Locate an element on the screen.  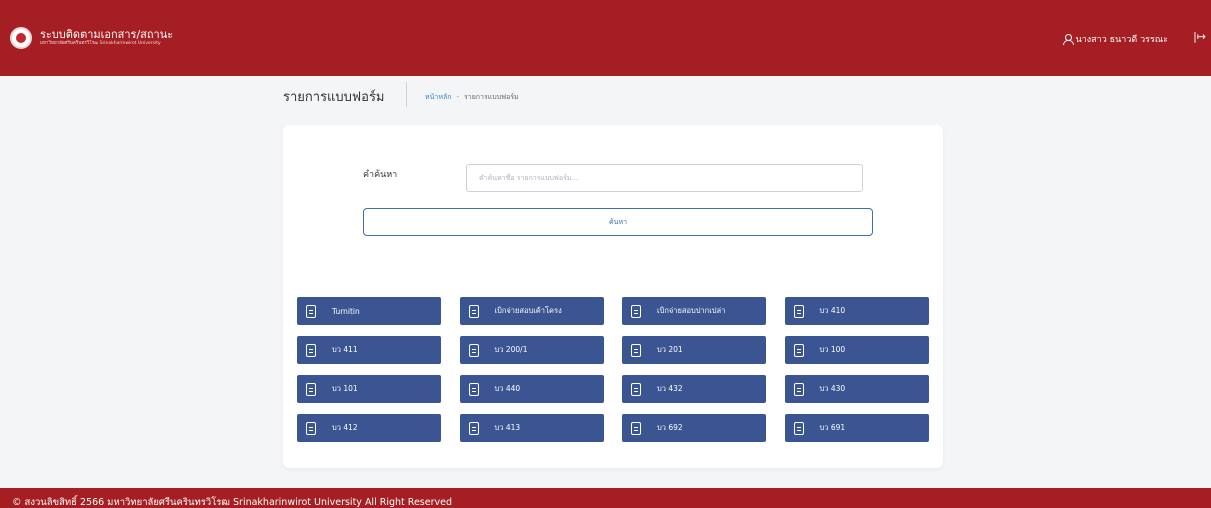
form-button-label: บว 100 is located at coordinates (832, 349).